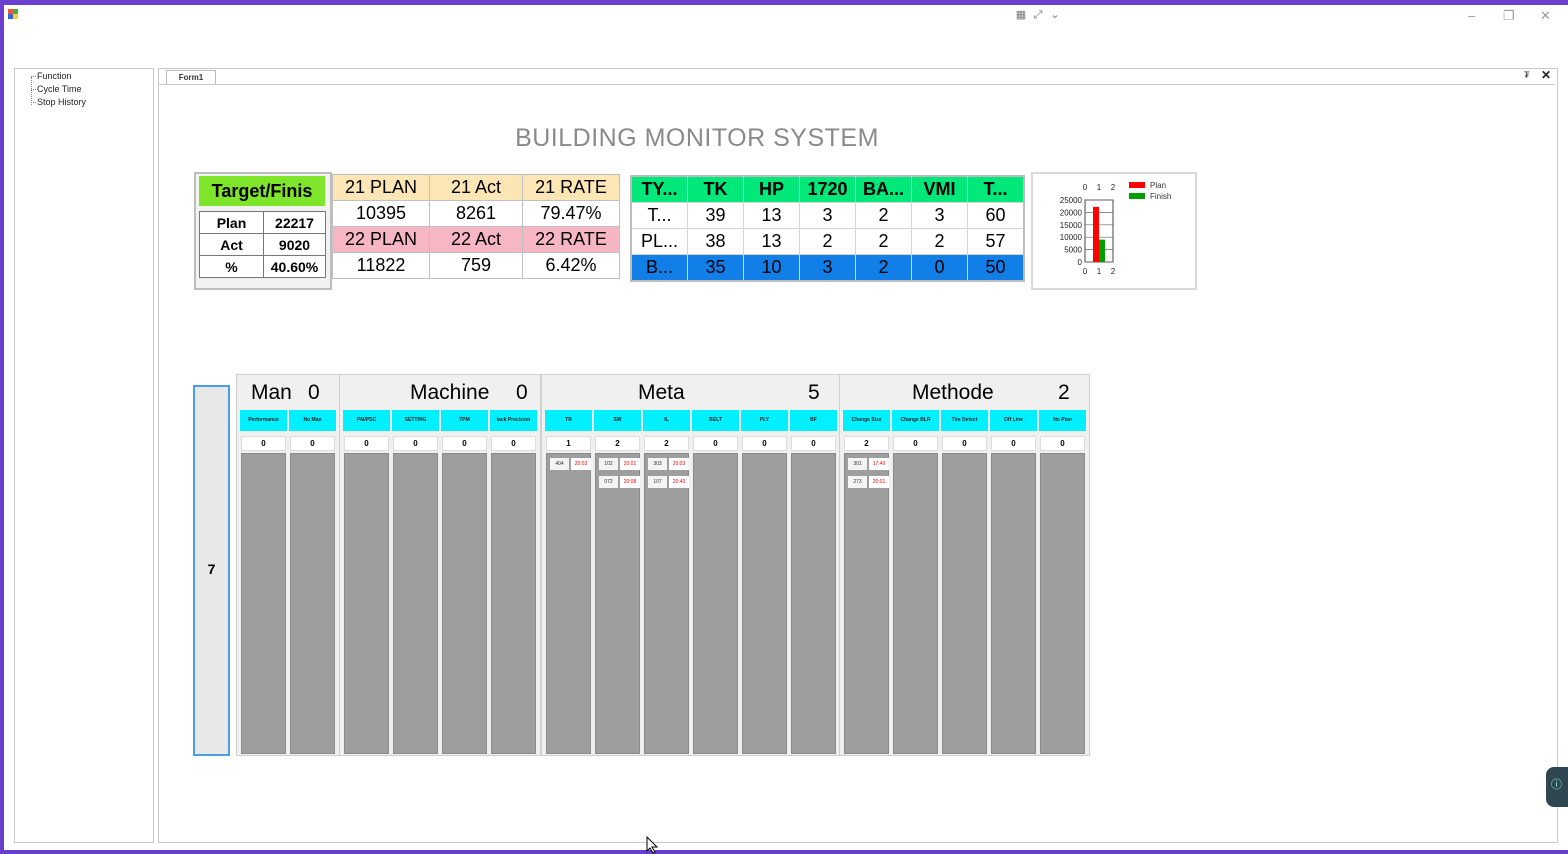 The width and height of the screenshot is (1568, 854). I want to click on type-column-header: HP, so click(771, 189).